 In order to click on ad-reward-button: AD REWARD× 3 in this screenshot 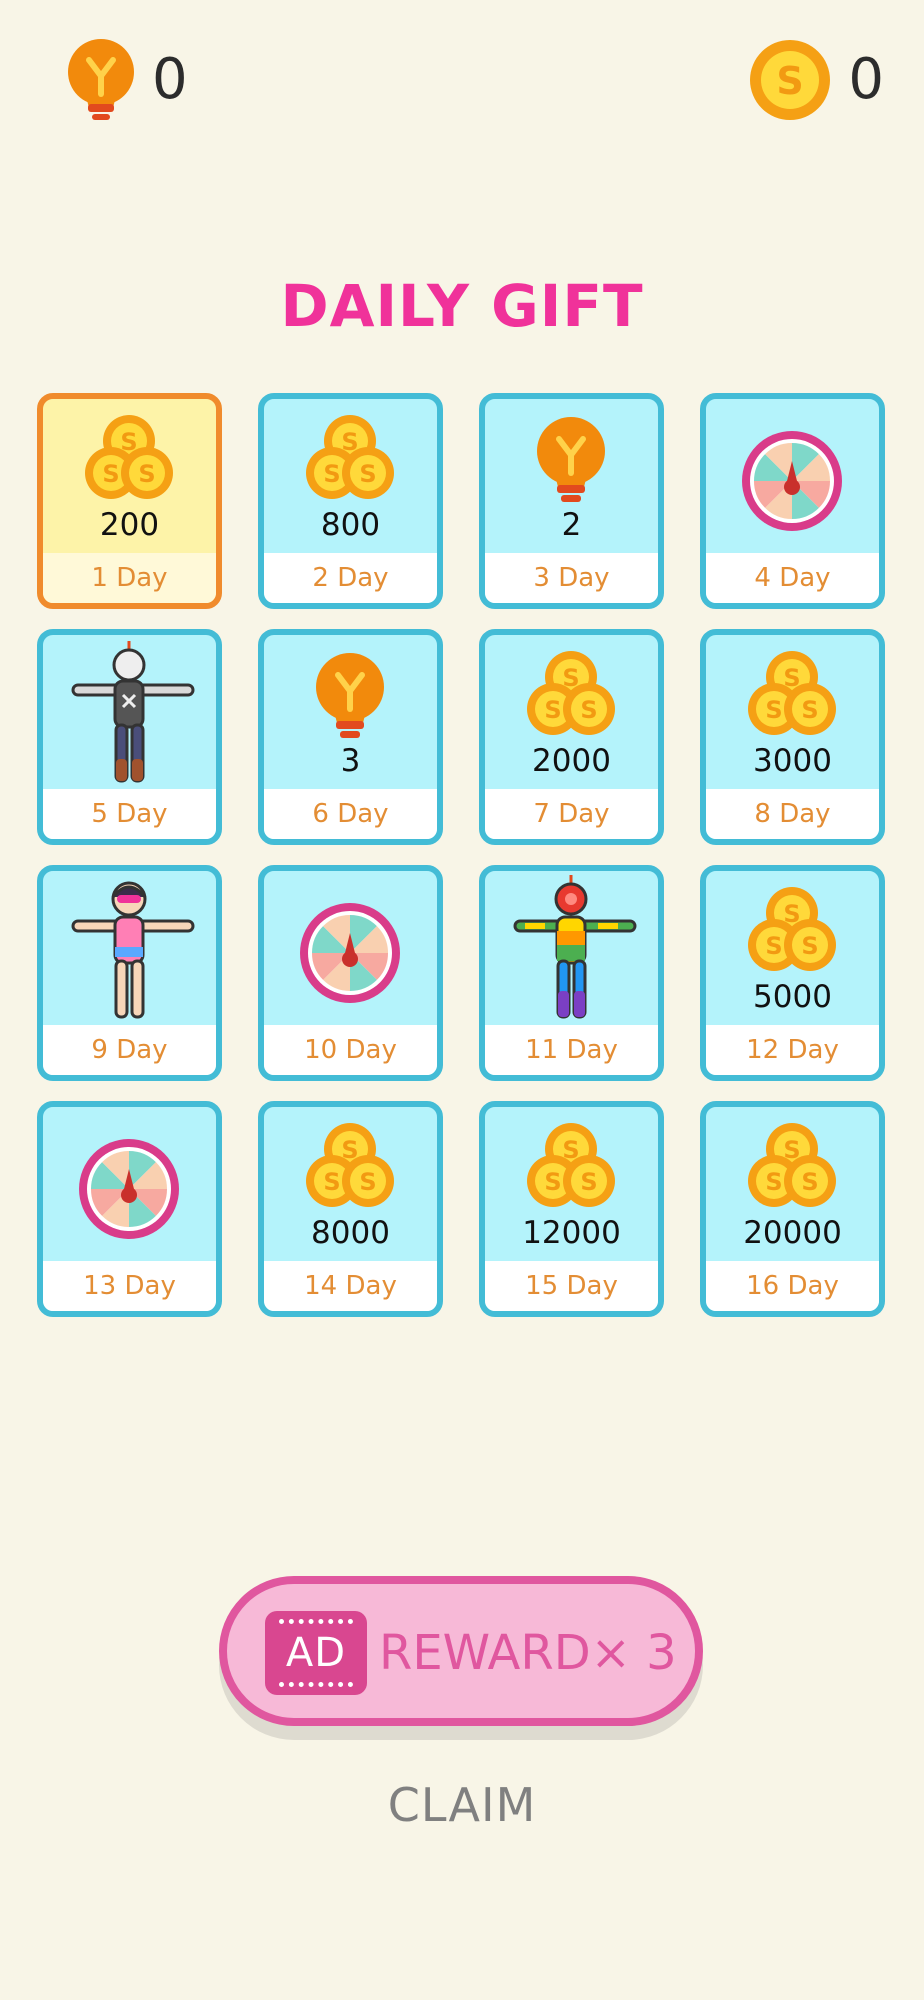, I will do `click(461, 1651)`.